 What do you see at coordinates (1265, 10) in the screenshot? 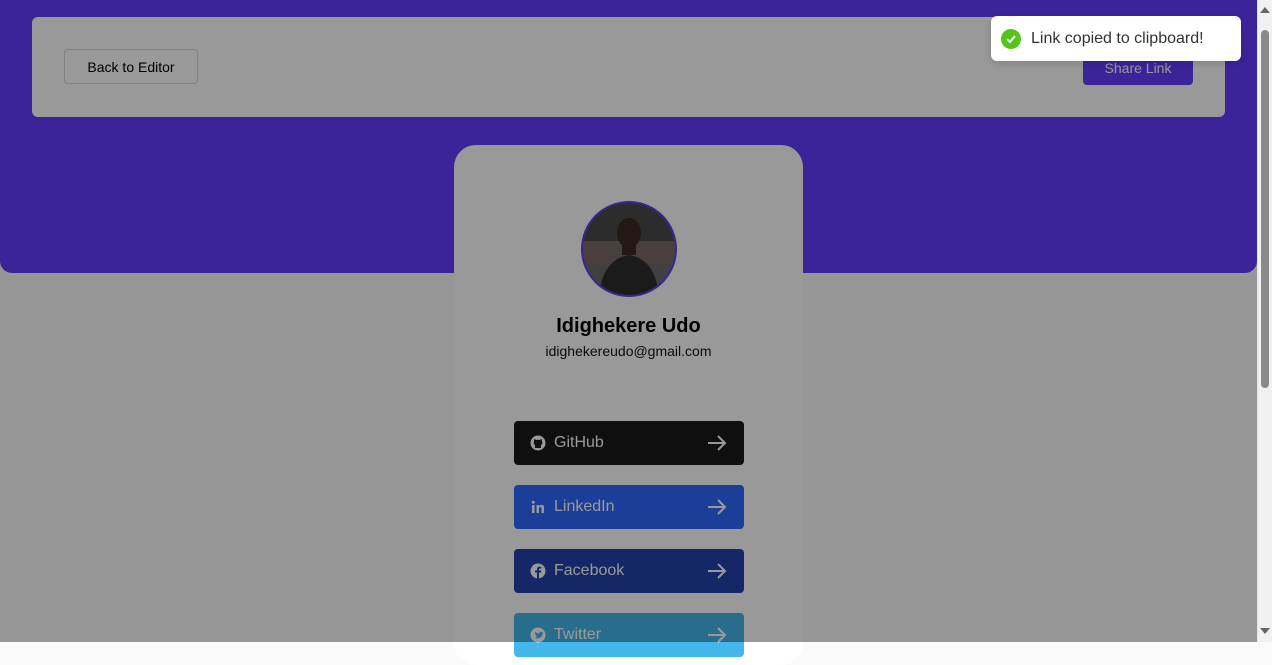
I see `scroll-up-icon` at bounding box center [1265, 10].